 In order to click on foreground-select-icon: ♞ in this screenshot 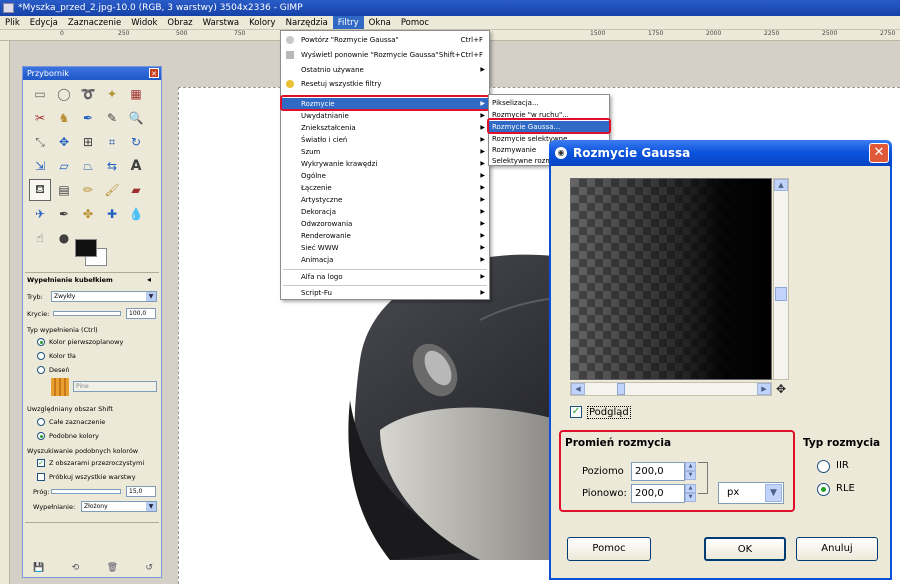, I will do `click(64, 118)`.